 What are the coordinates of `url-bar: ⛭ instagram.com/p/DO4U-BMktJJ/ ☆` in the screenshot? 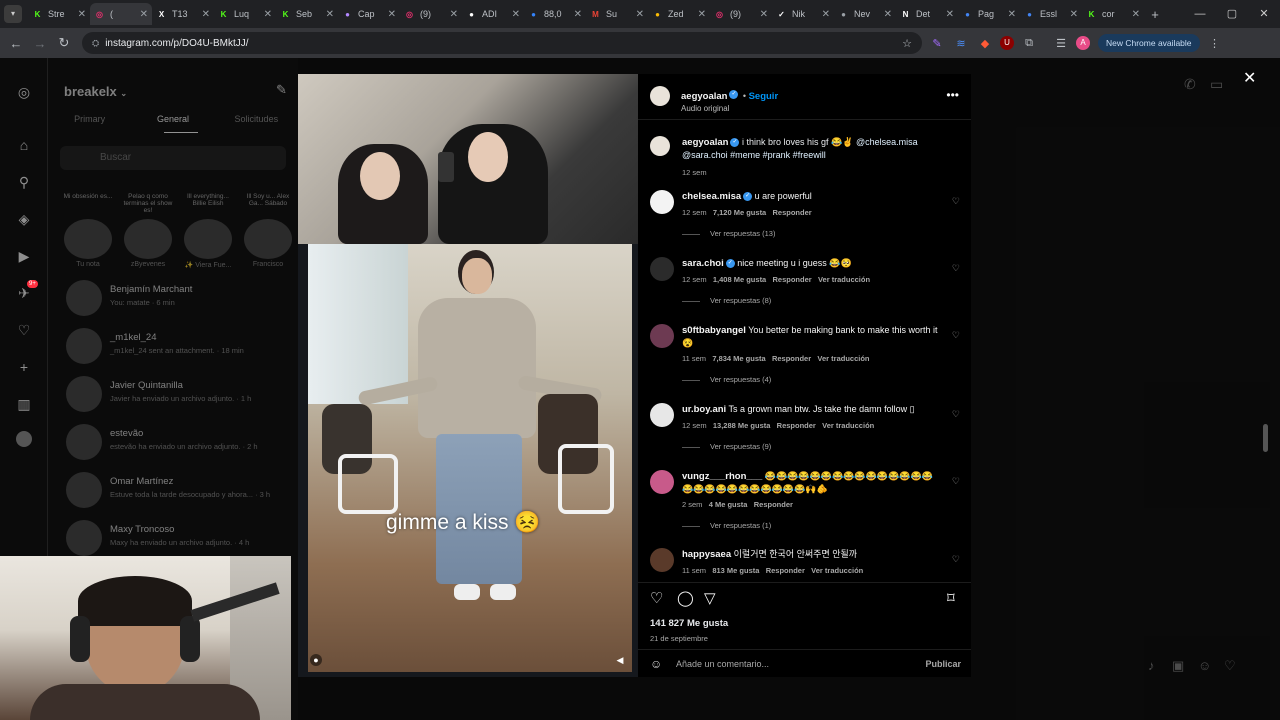 It's located at (502, 43).